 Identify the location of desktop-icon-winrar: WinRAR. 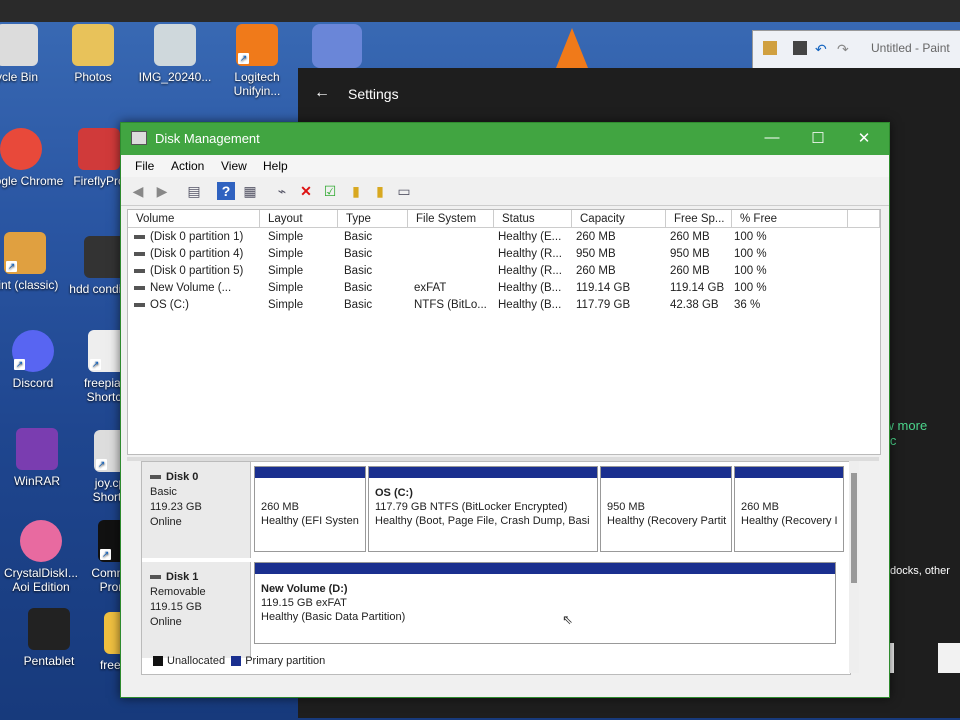
(40, 458).